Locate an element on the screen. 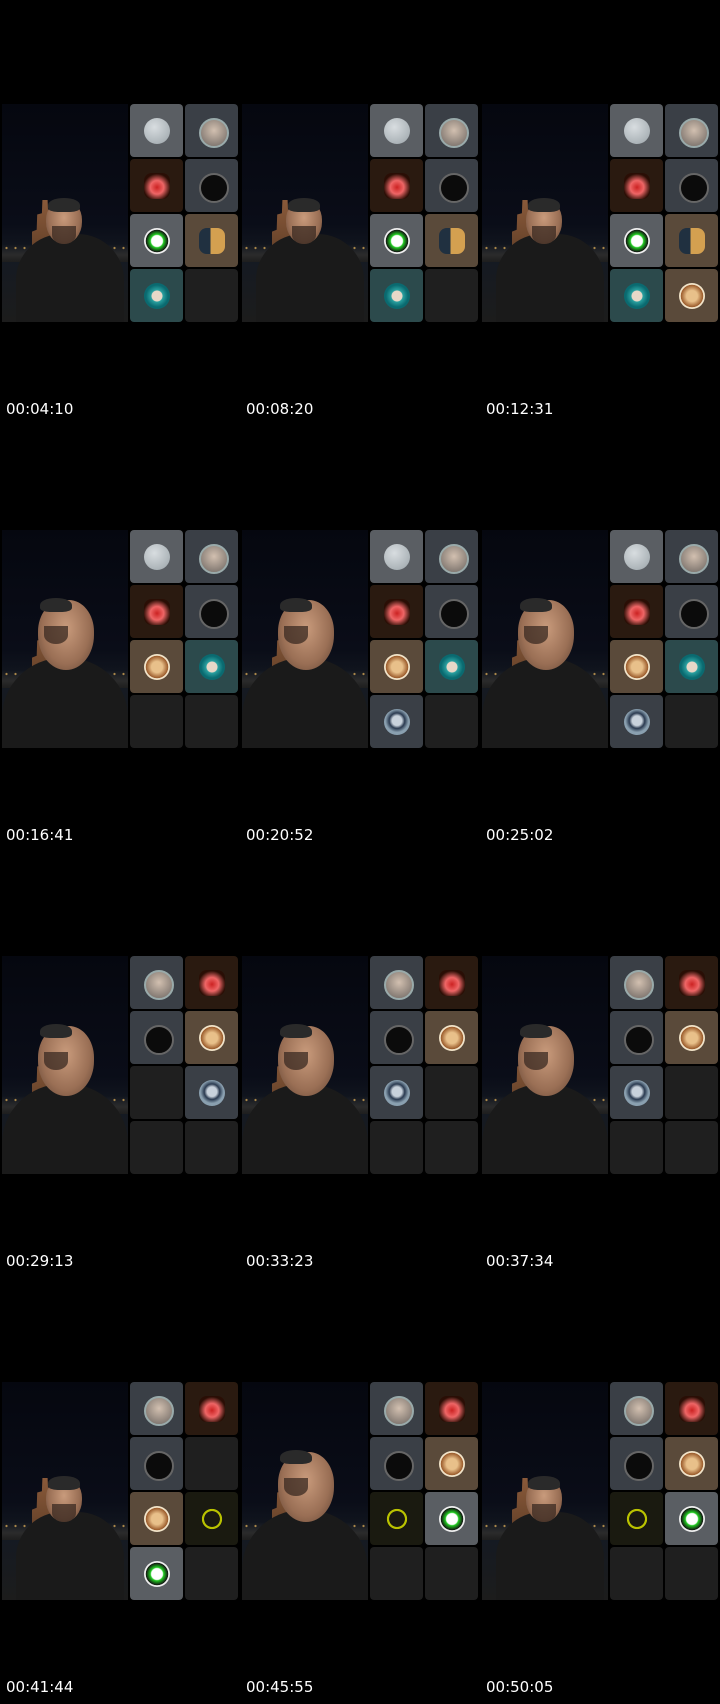 The height and width of the screenshot is (1704, 720). black-circle-avatar-icon is located at coordinates (158, 1465).